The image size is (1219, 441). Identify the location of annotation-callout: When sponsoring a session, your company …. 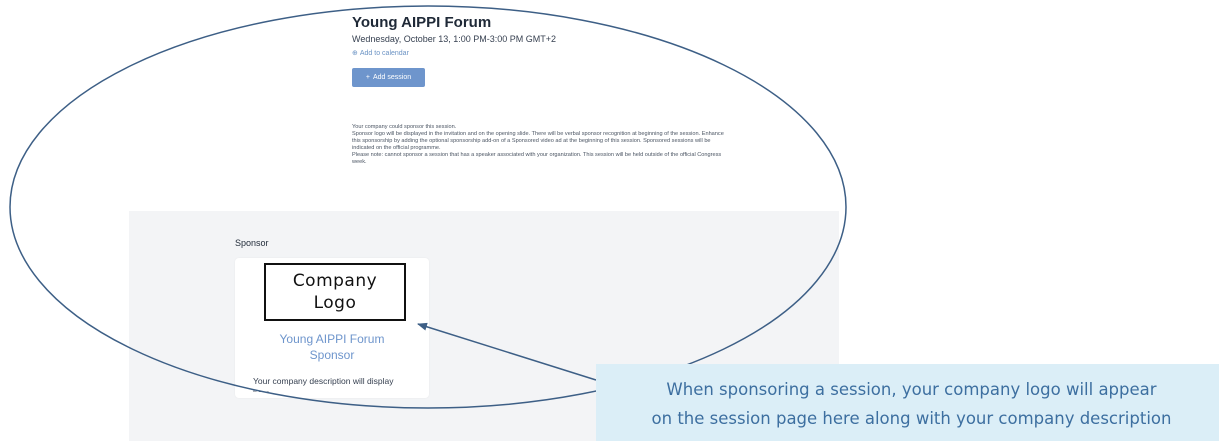
(907, 402).